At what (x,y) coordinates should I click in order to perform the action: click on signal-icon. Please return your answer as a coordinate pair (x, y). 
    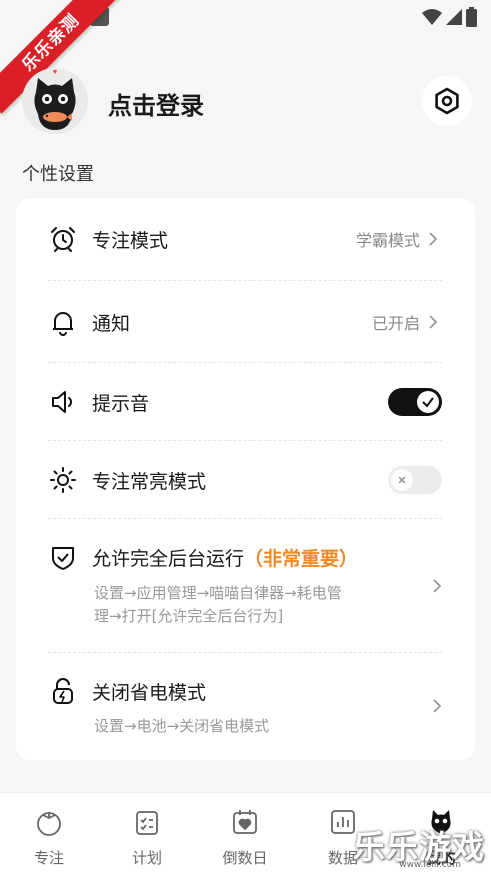
    Looking at the image, I should click on (454, 17).